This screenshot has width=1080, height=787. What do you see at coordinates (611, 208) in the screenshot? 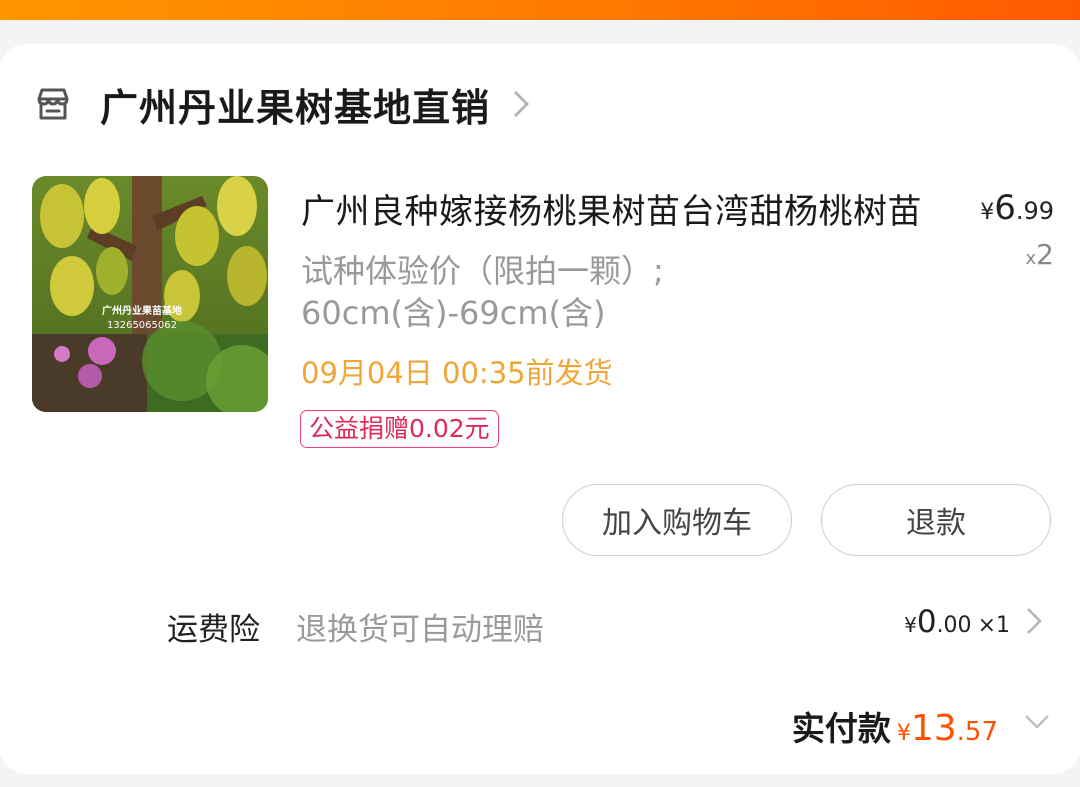
I see `product-title: 广州良种嫁接杨桃果树苗台湾甜杨桃树苗` at bounding box center [611, 208].